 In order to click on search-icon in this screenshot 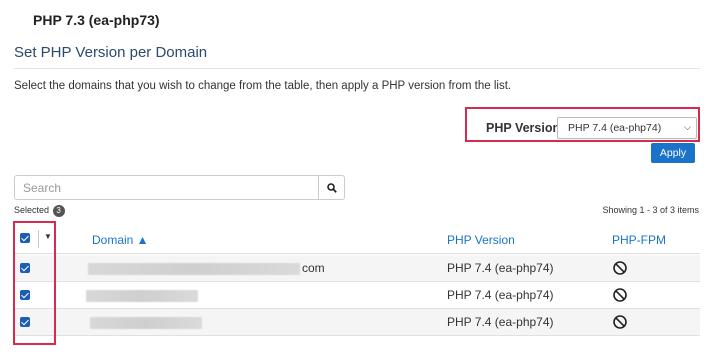, I will do `click(332, 188)`.